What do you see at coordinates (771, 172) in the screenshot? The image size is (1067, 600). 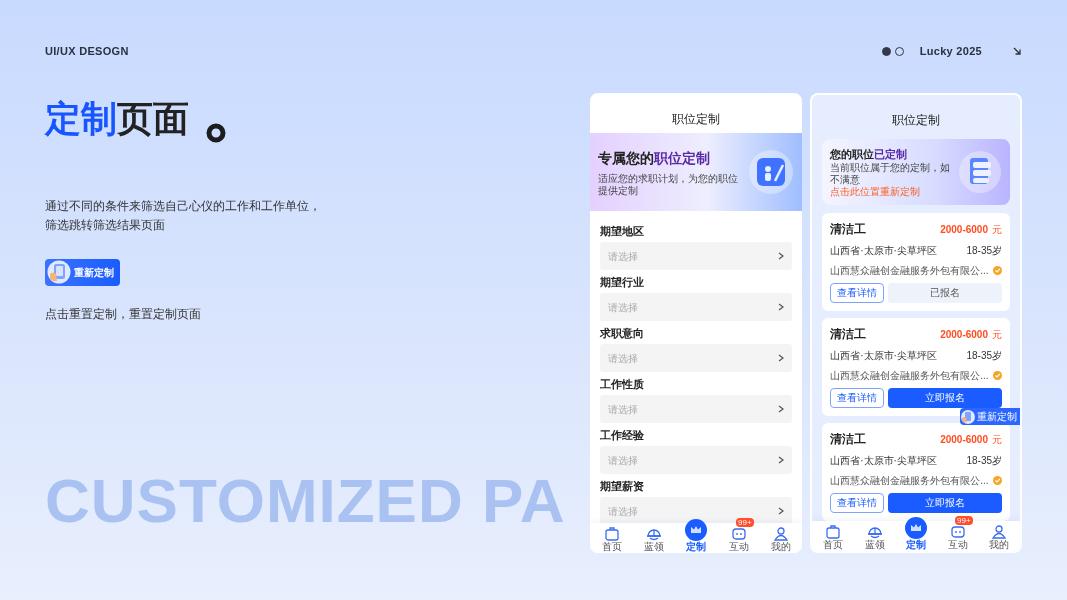 I see `edit-badge-icon` at bounding box center [771, 172].